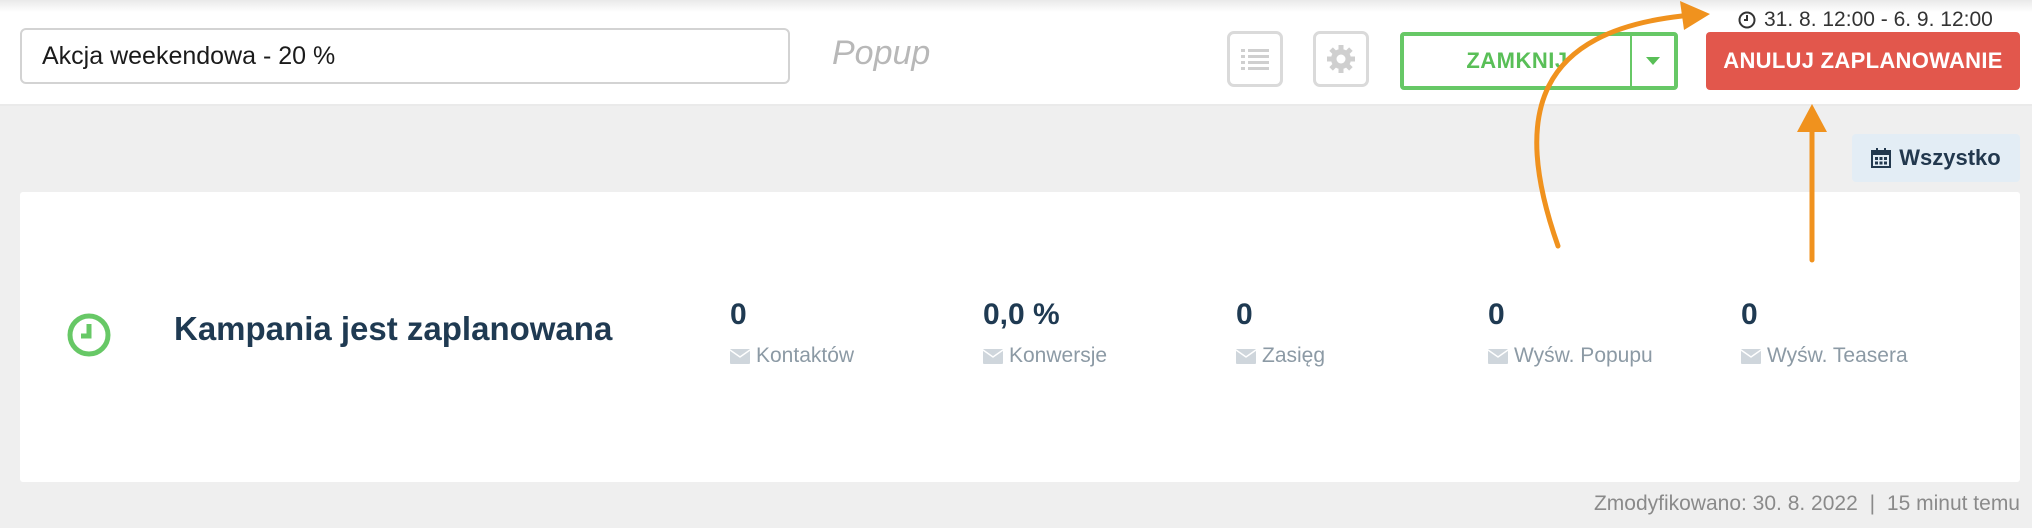 The height and width of the screenshot is (528, 2032). I want to click on cancel-schedule-button: ANULUJ ZAPLANOWANIE, so click(1863, 61).